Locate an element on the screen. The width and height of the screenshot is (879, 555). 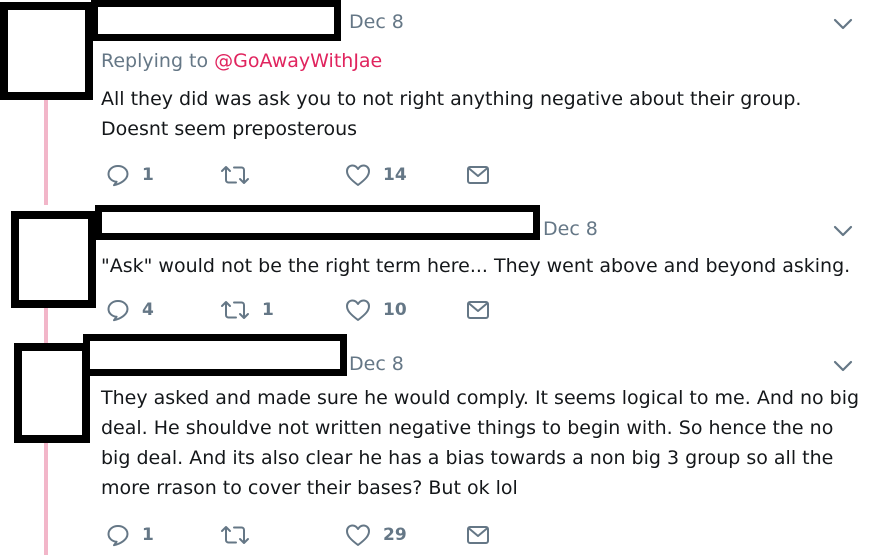
replying-to: Replying to @GoAwayWithJae is located at coordinates (241, 61).